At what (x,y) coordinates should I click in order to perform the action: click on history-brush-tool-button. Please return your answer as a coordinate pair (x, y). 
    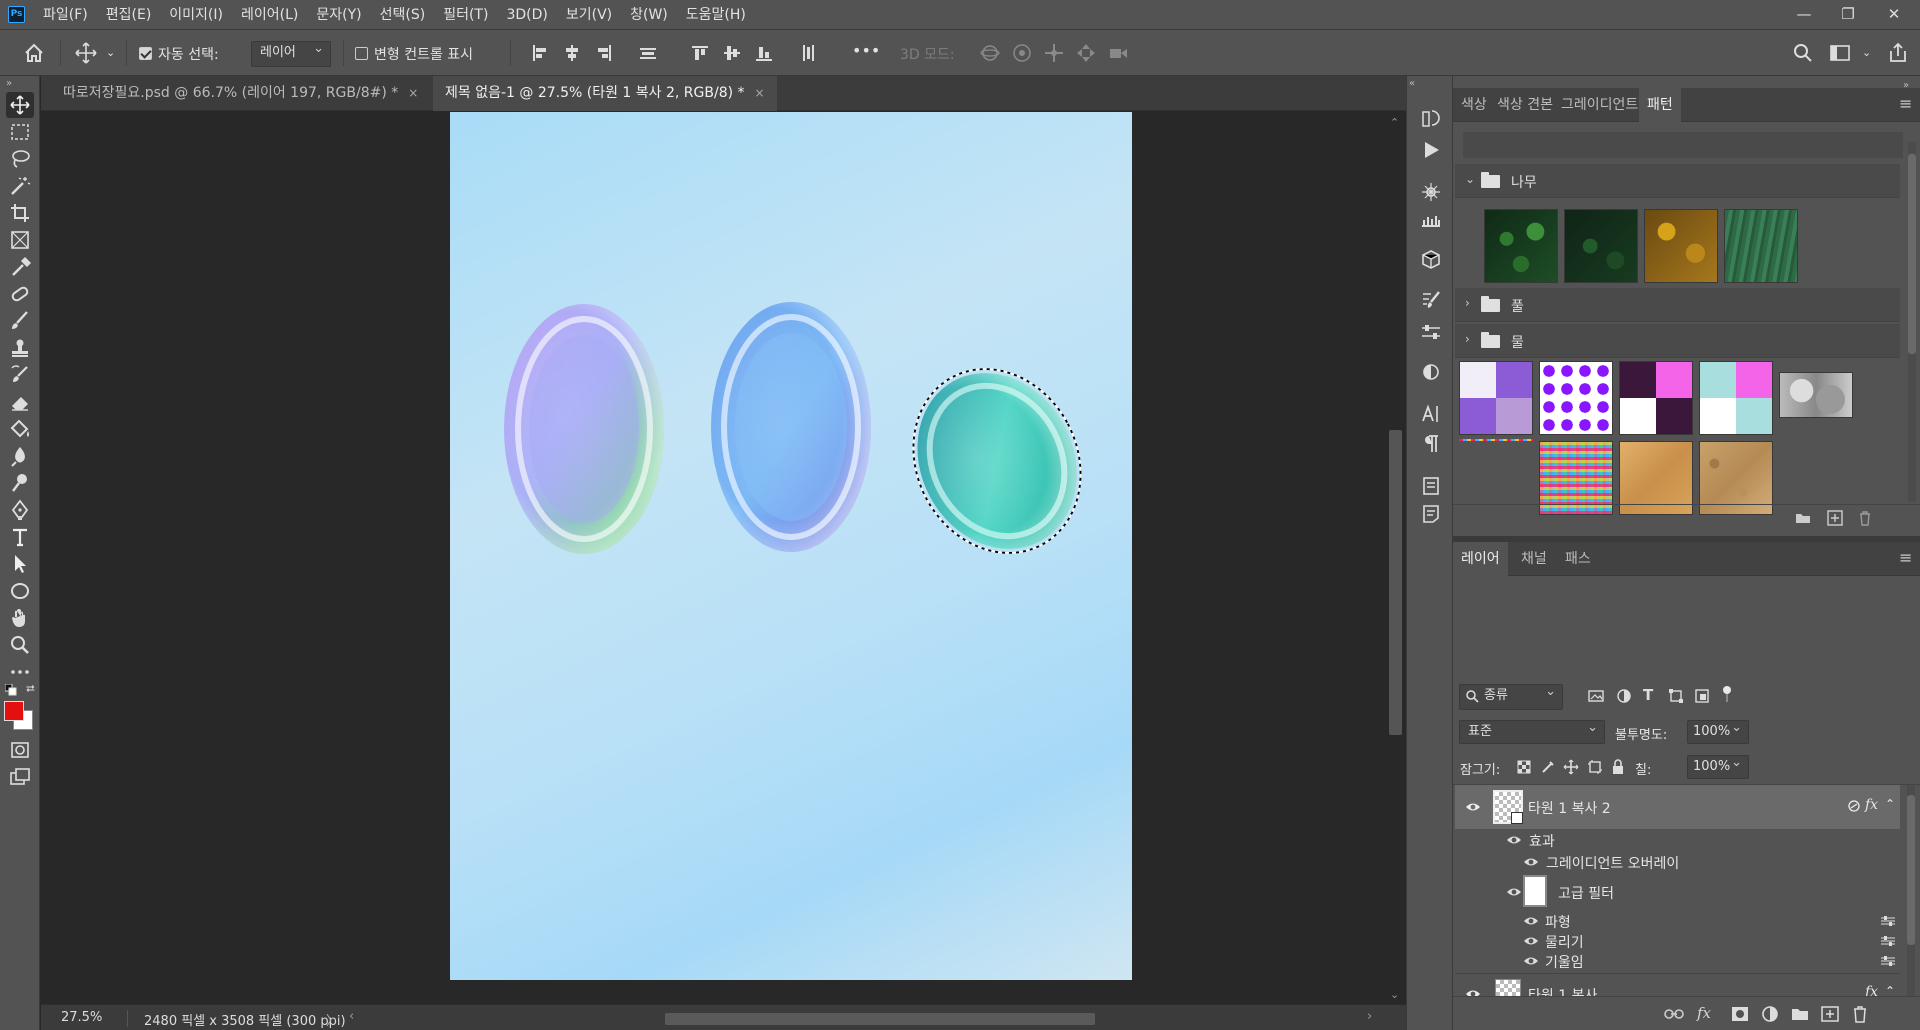
    Looking at the image, I should click on (20, 375).